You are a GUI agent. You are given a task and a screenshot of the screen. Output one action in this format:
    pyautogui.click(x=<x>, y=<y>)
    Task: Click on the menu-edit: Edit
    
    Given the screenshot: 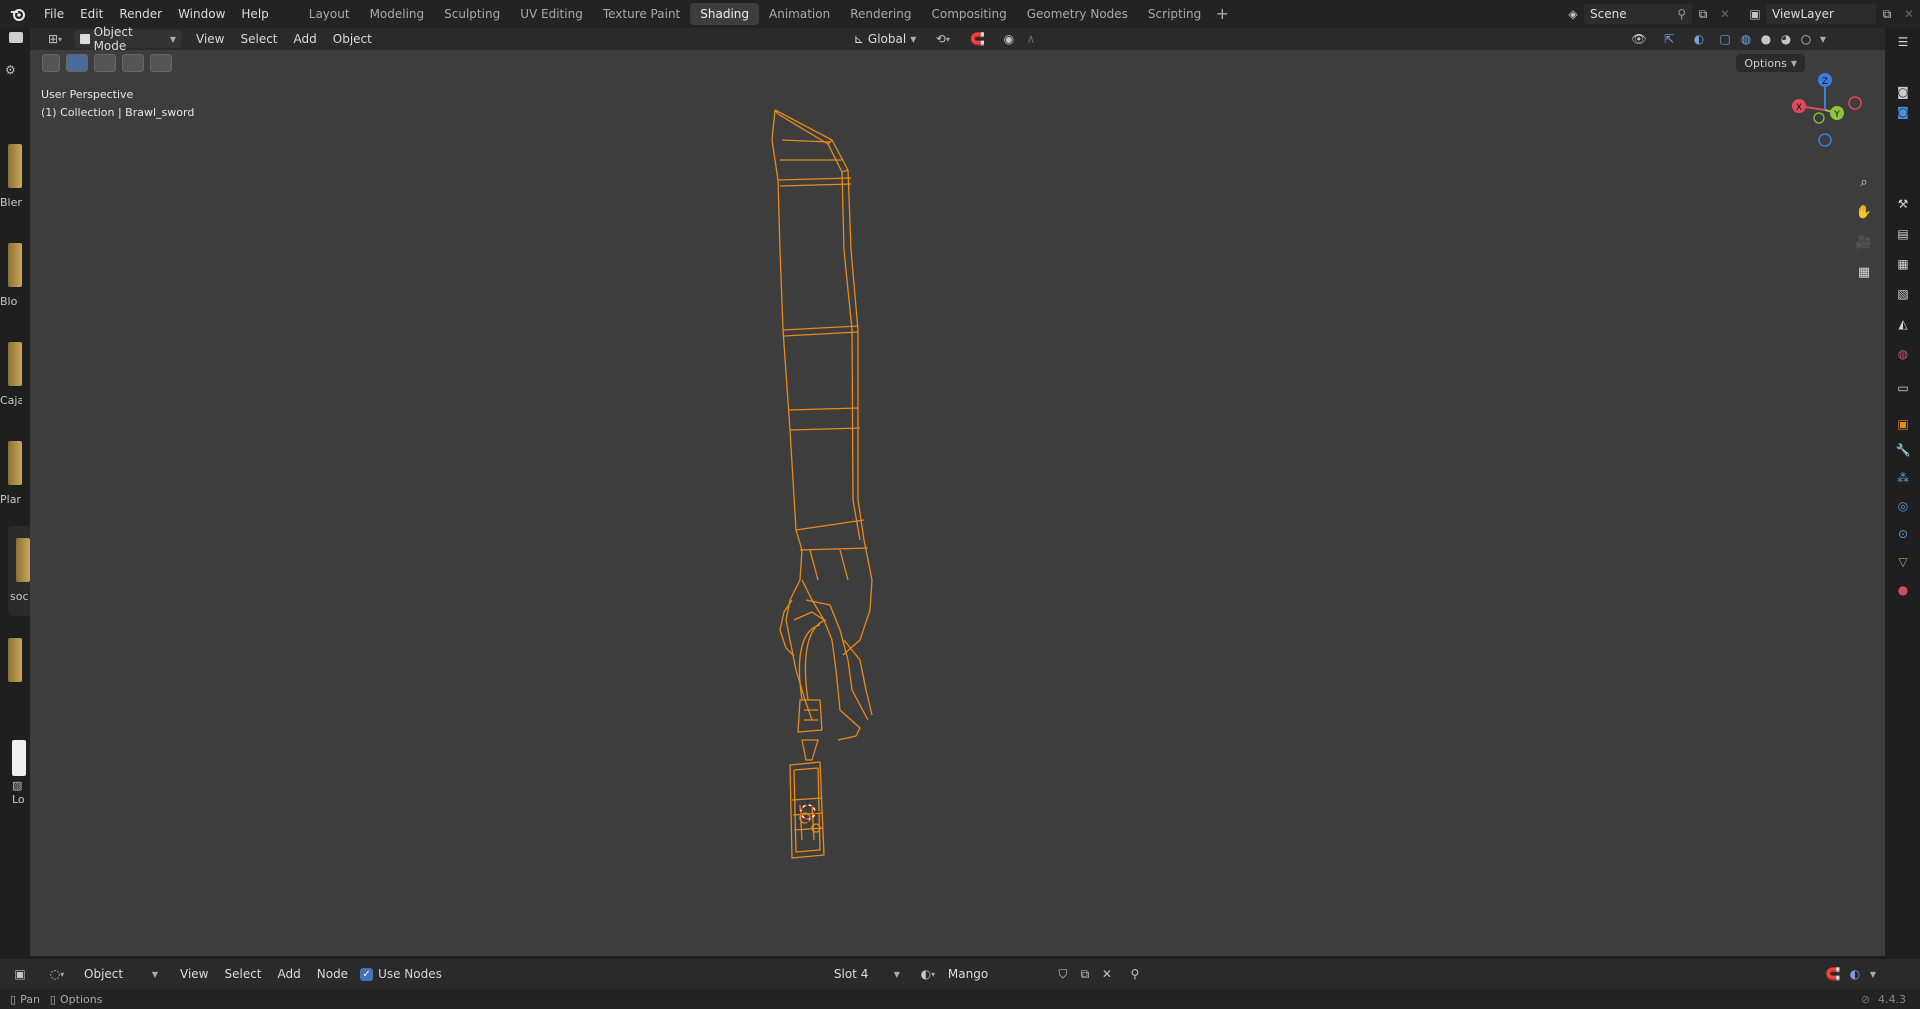 What is the action you would take?
    pyautogui.click(x=91, y=14)
    